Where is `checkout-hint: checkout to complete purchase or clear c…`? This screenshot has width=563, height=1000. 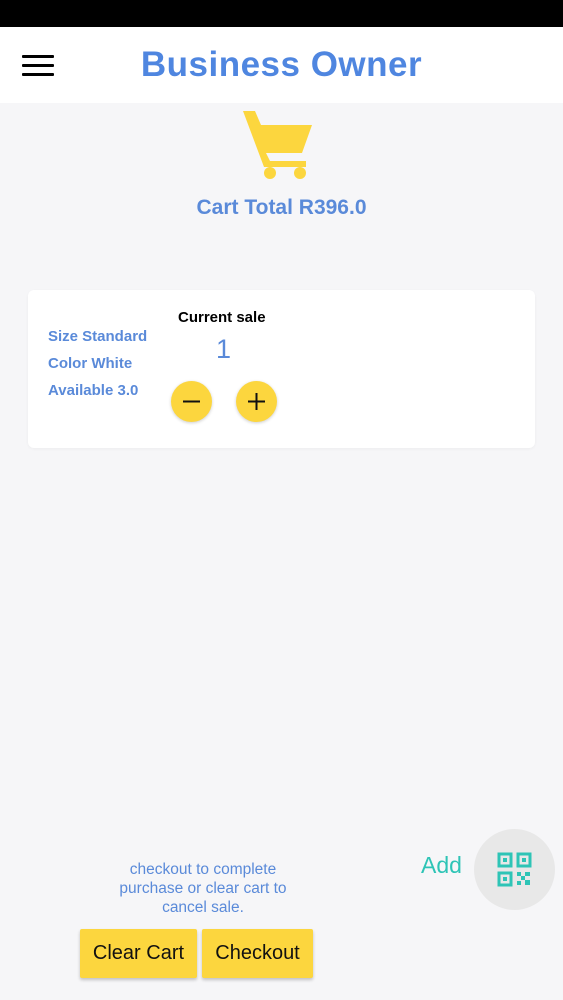 checkout-hint: checkout to complete purchase or clear c… is located at coordinates (203, 888).